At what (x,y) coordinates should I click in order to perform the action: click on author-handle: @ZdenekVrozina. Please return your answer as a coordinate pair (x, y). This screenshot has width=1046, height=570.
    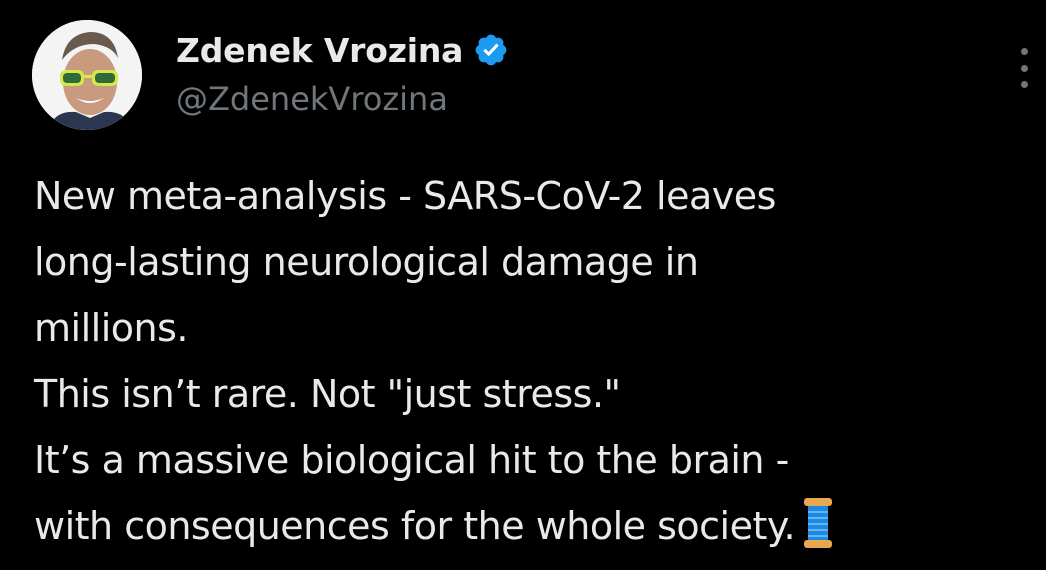
    Looking at the image, I should click on (312, 99).